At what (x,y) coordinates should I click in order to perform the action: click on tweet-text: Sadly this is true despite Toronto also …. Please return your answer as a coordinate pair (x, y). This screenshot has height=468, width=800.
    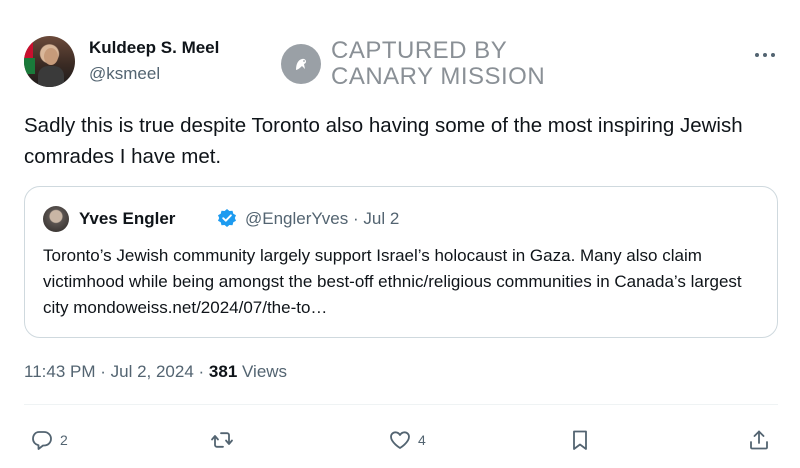
    Looking at the image, I should click on (383, 141).